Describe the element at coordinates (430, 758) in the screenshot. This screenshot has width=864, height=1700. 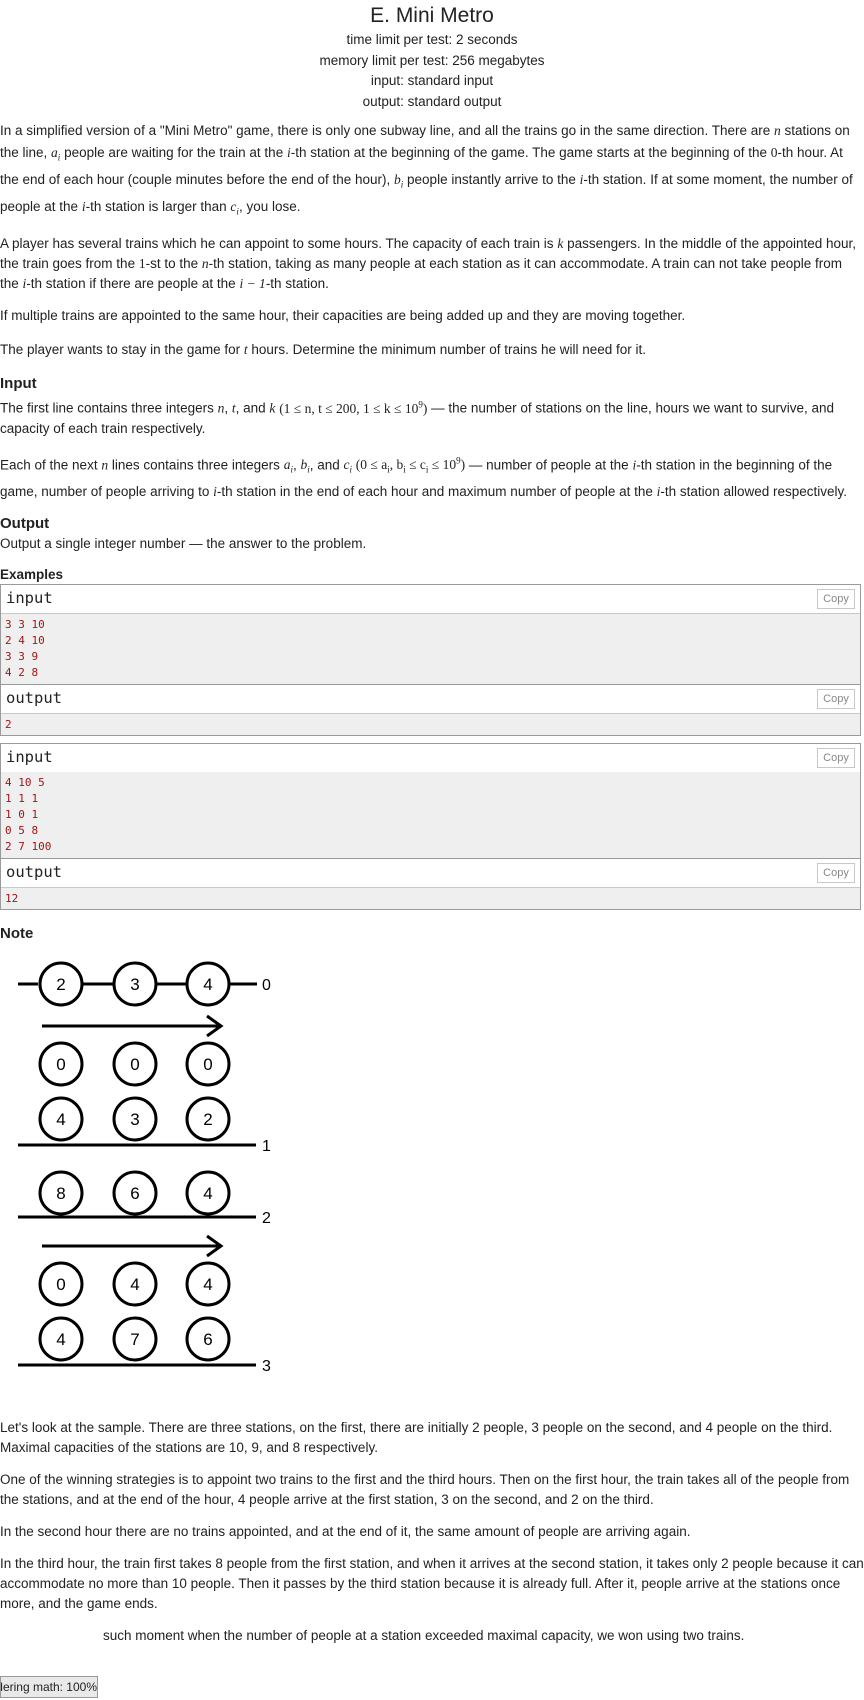
I see `example-2-input-header: input Copy` at that location.